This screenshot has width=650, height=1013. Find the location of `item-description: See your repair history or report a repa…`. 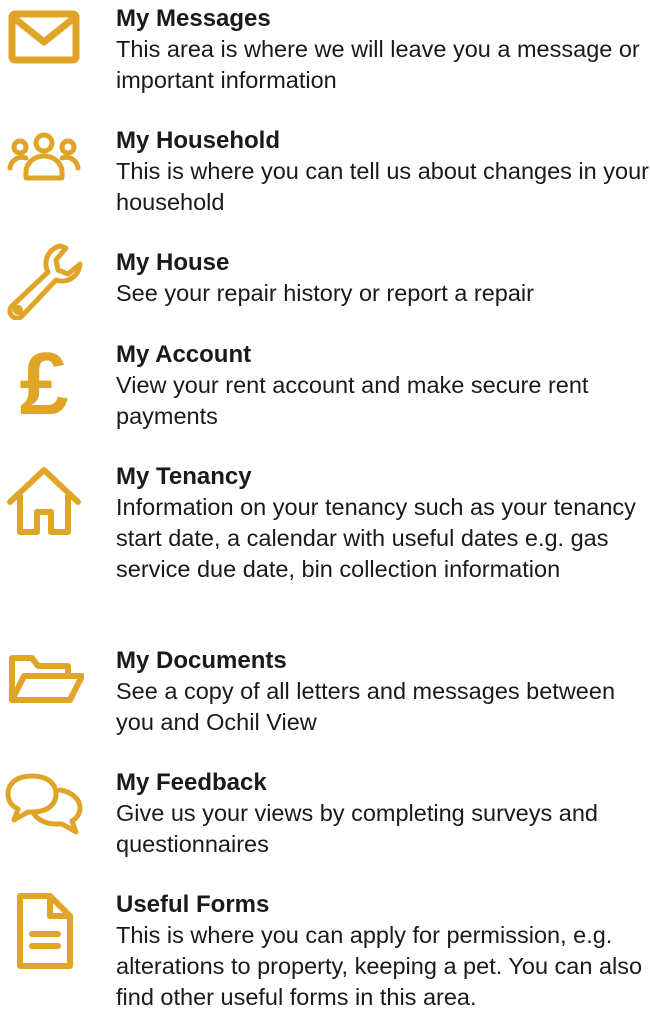

item-description: See your repair history or report a repa… is located at coordinates (325, 293).